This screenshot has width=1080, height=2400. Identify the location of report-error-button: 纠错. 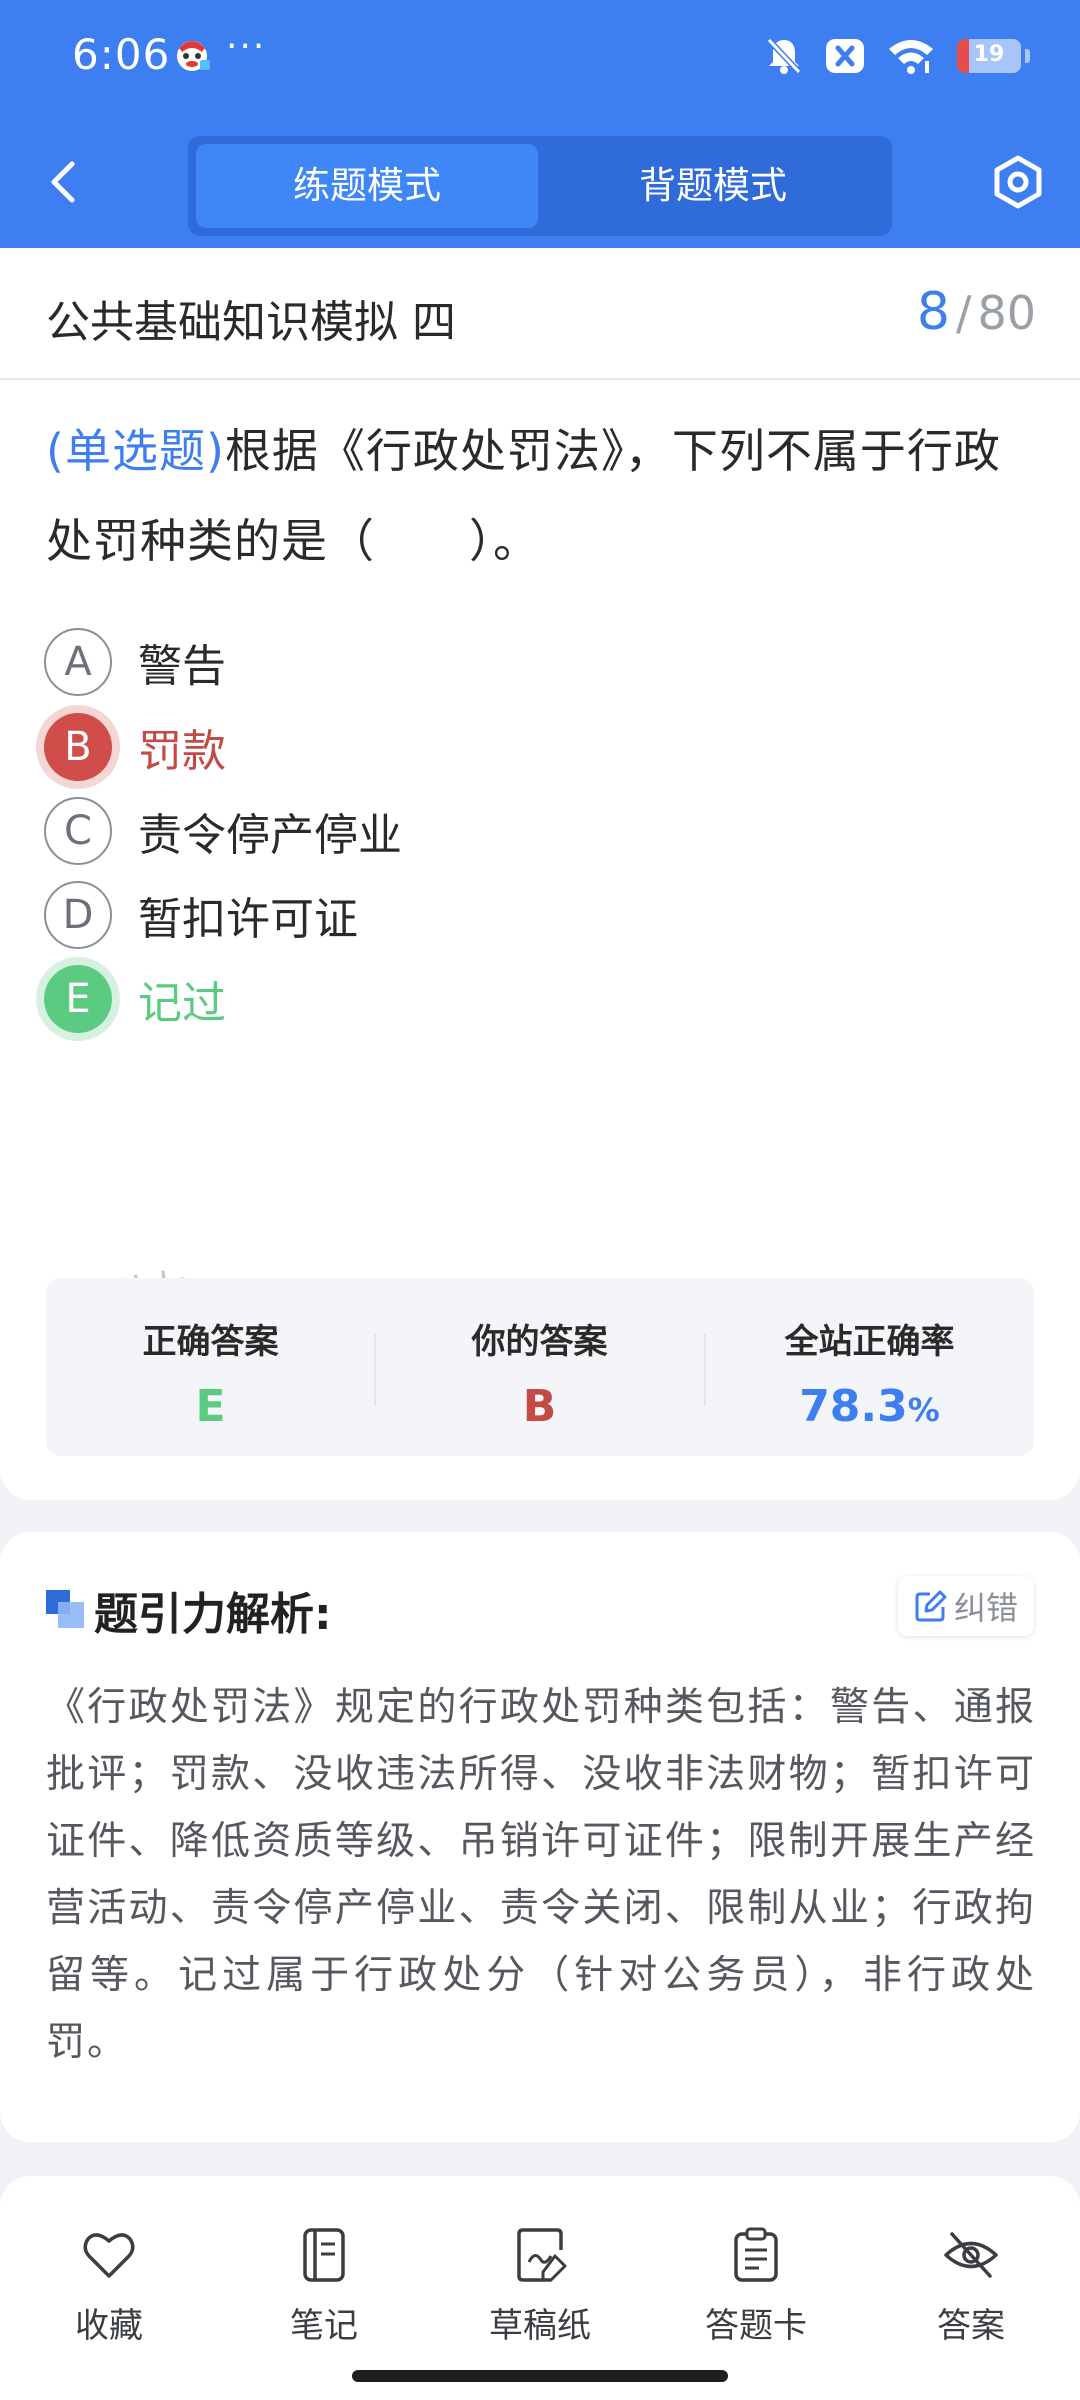
(966, 1606).